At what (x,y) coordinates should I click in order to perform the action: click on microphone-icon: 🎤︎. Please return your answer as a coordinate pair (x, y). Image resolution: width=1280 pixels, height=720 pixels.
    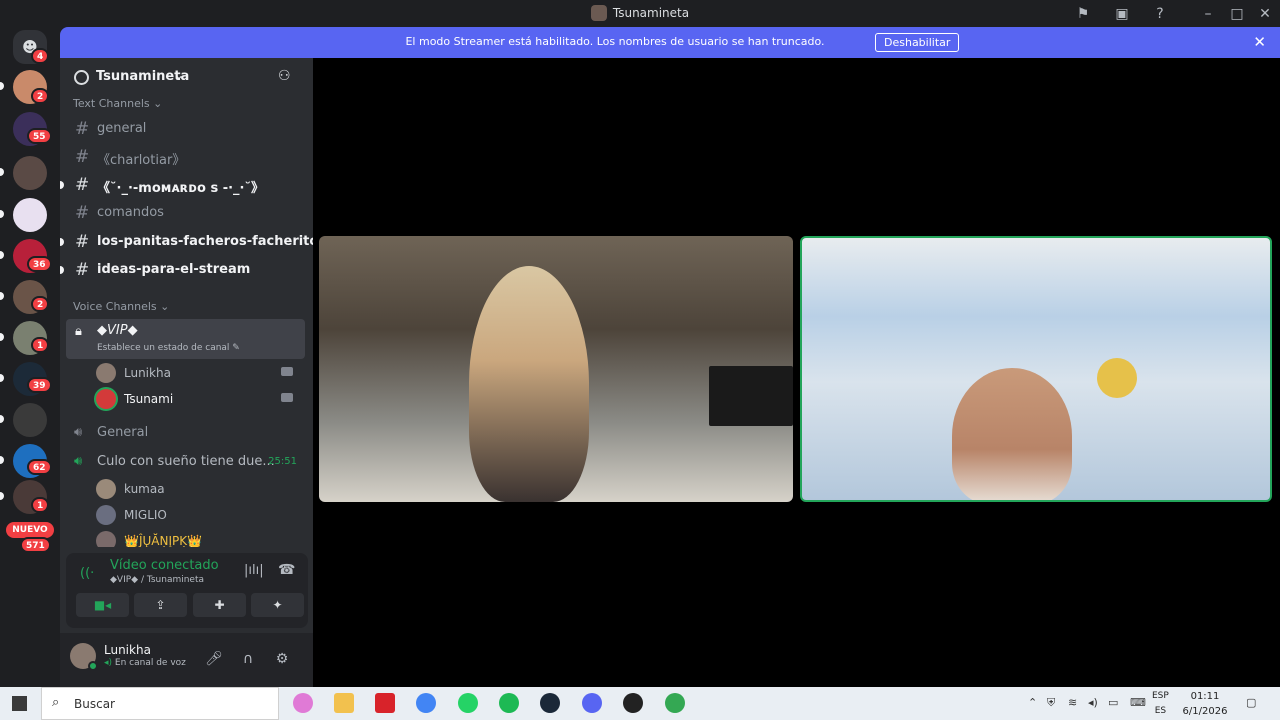
    Looking at the image, I should click on (214, 659).